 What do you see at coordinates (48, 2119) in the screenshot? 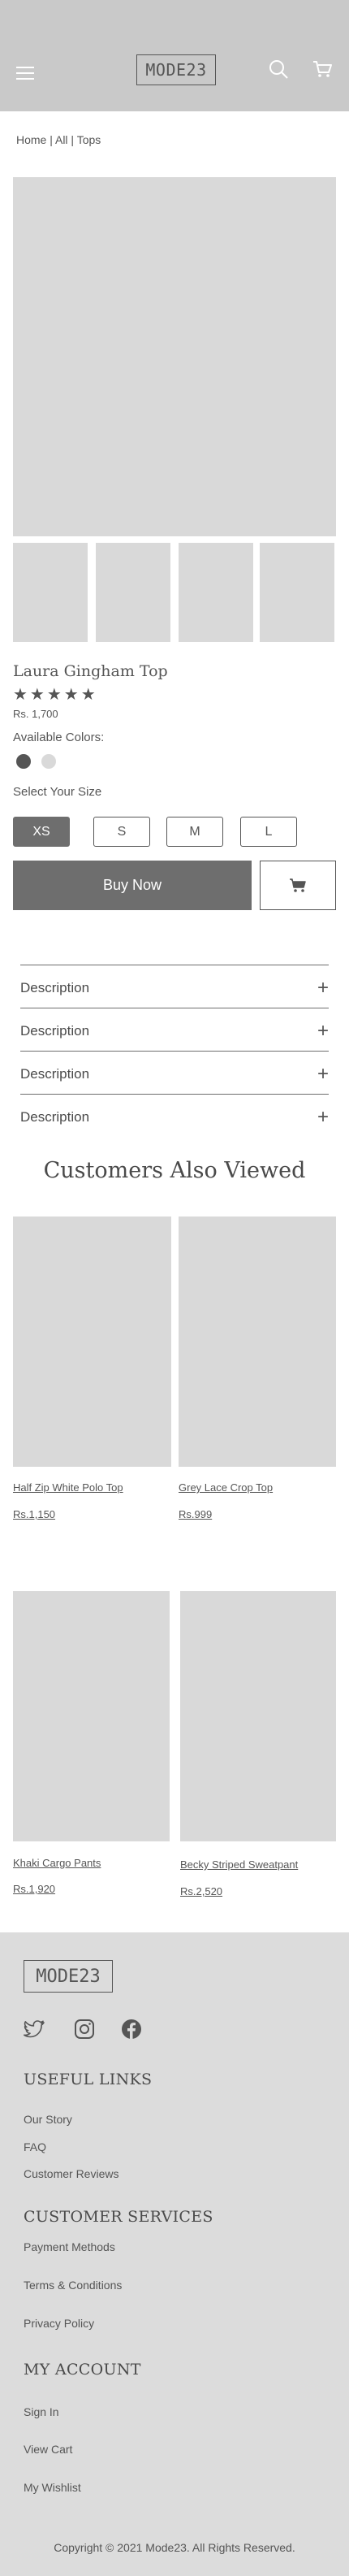
I see `footer-link-our-story: Our Story` at bounding box center [48, 2119].